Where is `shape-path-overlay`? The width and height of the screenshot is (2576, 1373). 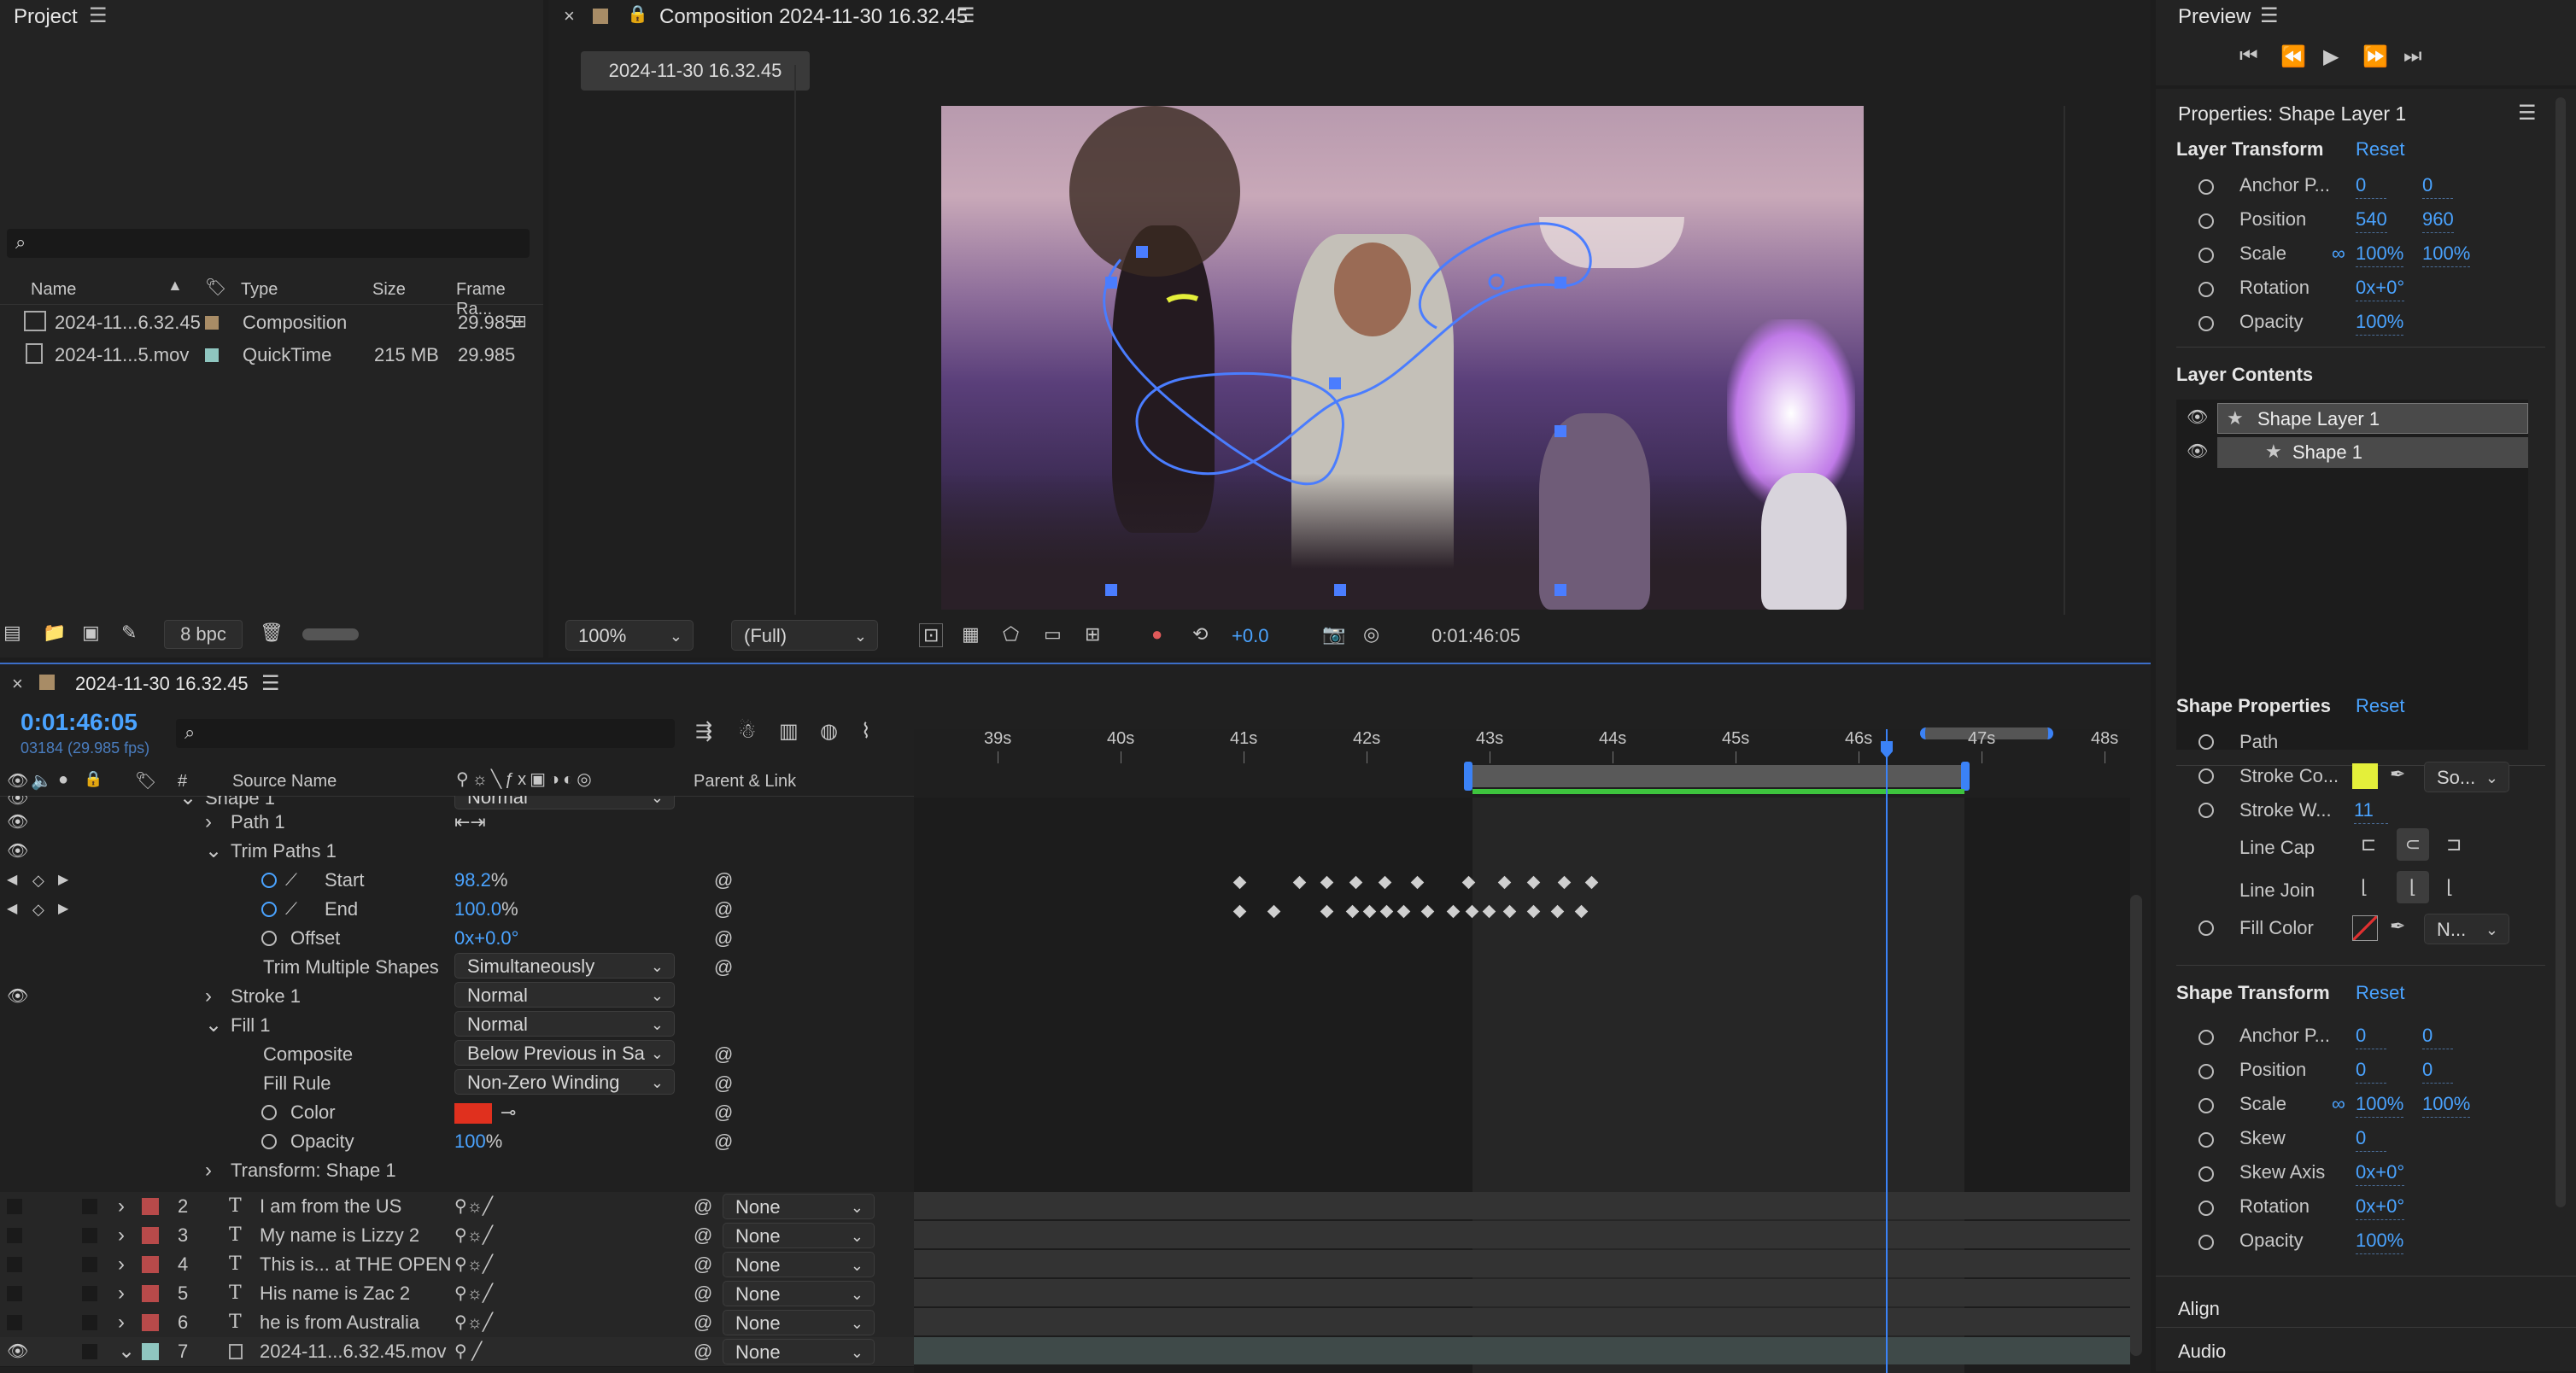 shape-path-overlay is located at coordinates (1402, 358).